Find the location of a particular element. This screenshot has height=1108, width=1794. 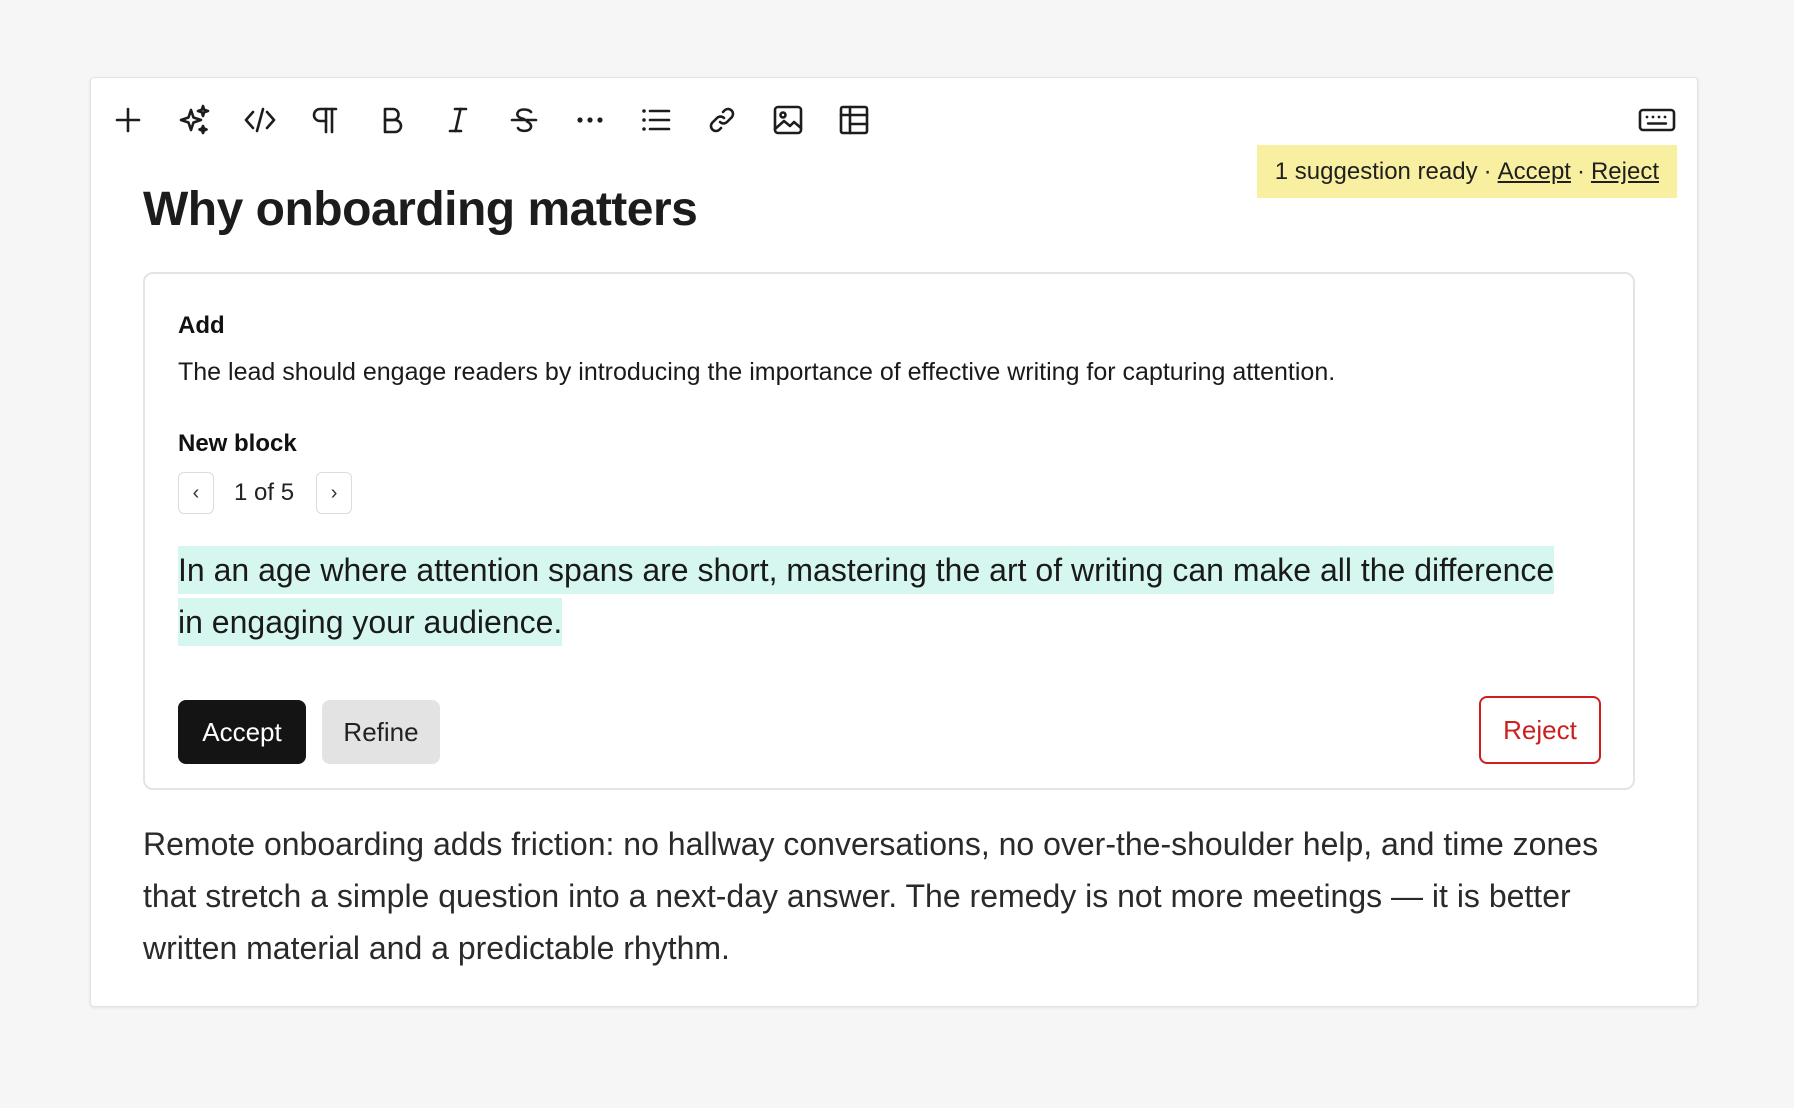

paragraph-button is located at coordinates (326, 120).